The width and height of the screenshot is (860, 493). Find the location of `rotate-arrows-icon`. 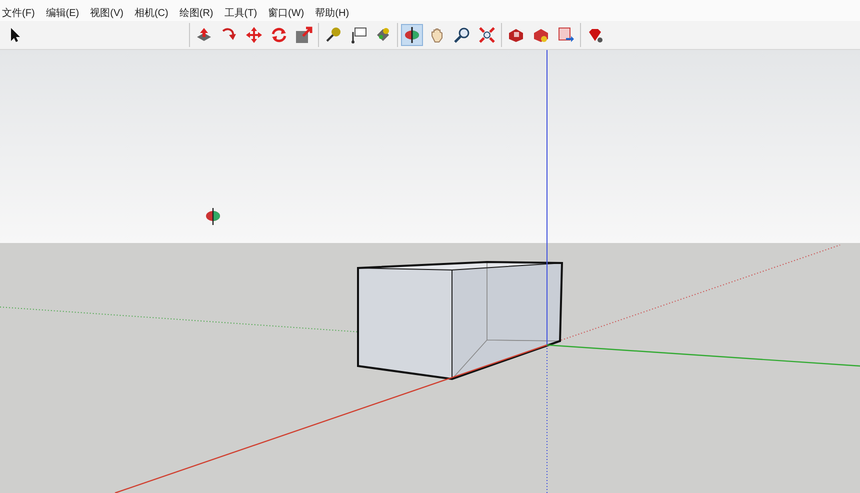

rotate-arrows-icon is located at coordinates (279, 35).